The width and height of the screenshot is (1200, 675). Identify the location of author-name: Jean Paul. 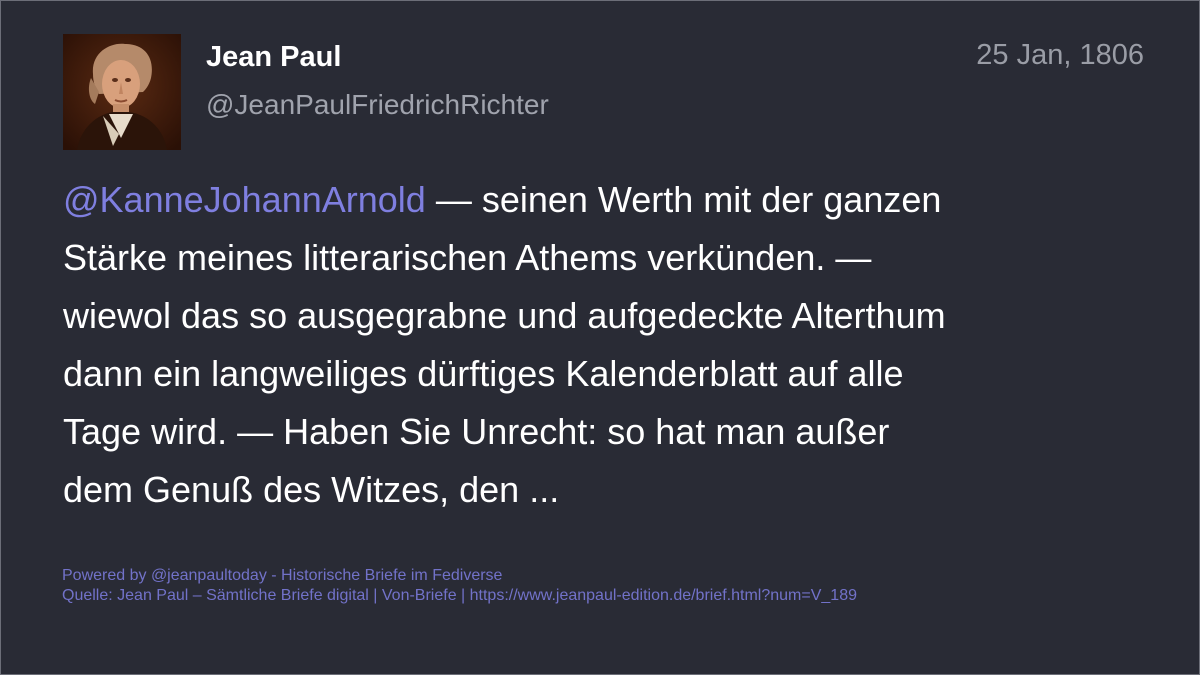
(273, 57).